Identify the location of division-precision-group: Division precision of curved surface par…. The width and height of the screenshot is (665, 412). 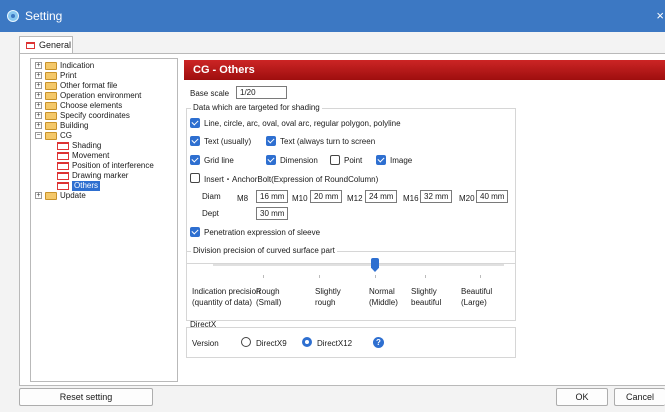
(351, 283).